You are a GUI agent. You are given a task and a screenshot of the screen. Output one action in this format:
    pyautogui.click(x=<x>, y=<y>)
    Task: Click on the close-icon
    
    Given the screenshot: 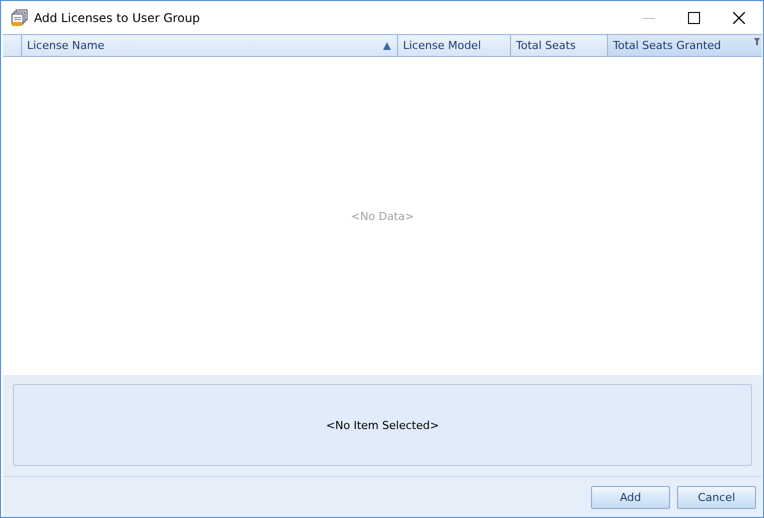 What is the action you would take?
    pyautogui.click(x=739, y=18)
    